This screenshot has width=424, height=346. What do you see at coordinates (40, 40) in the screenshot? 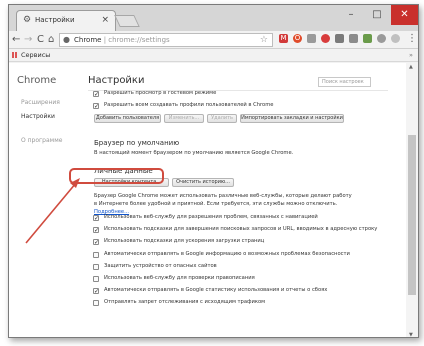
I see `reload-button: C` at bounding box center [40, 40].